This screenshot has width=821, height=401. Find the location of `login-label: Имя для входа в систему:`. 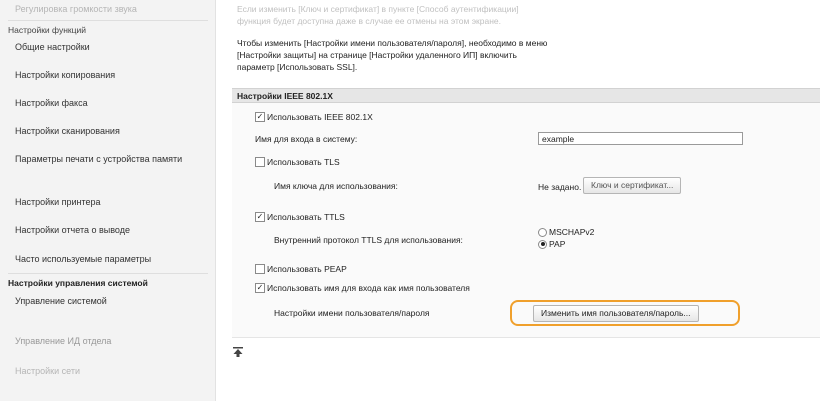

login-label: Имя для входа в систему: is located at coordinates (306, 139).